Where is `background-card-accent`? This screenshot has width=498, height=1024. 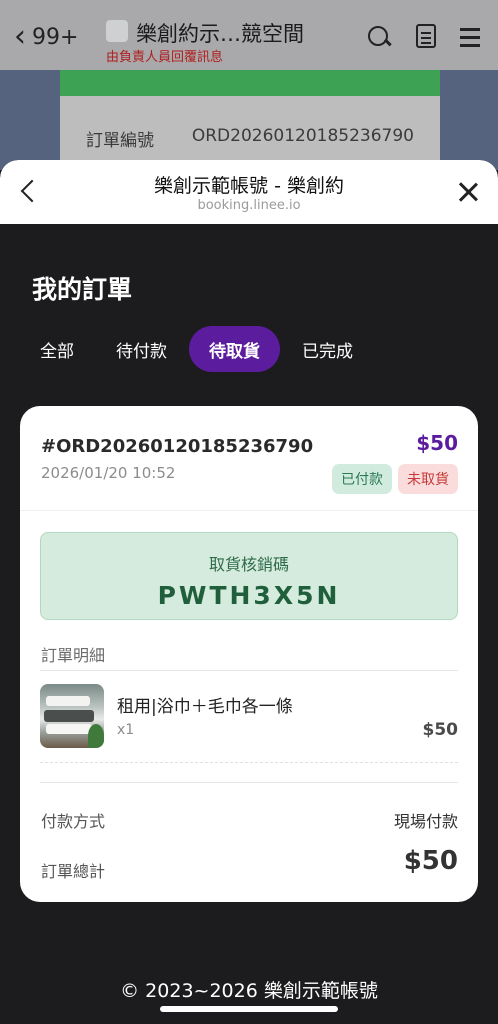
background-card-accent is located at coordinates (250, 83).